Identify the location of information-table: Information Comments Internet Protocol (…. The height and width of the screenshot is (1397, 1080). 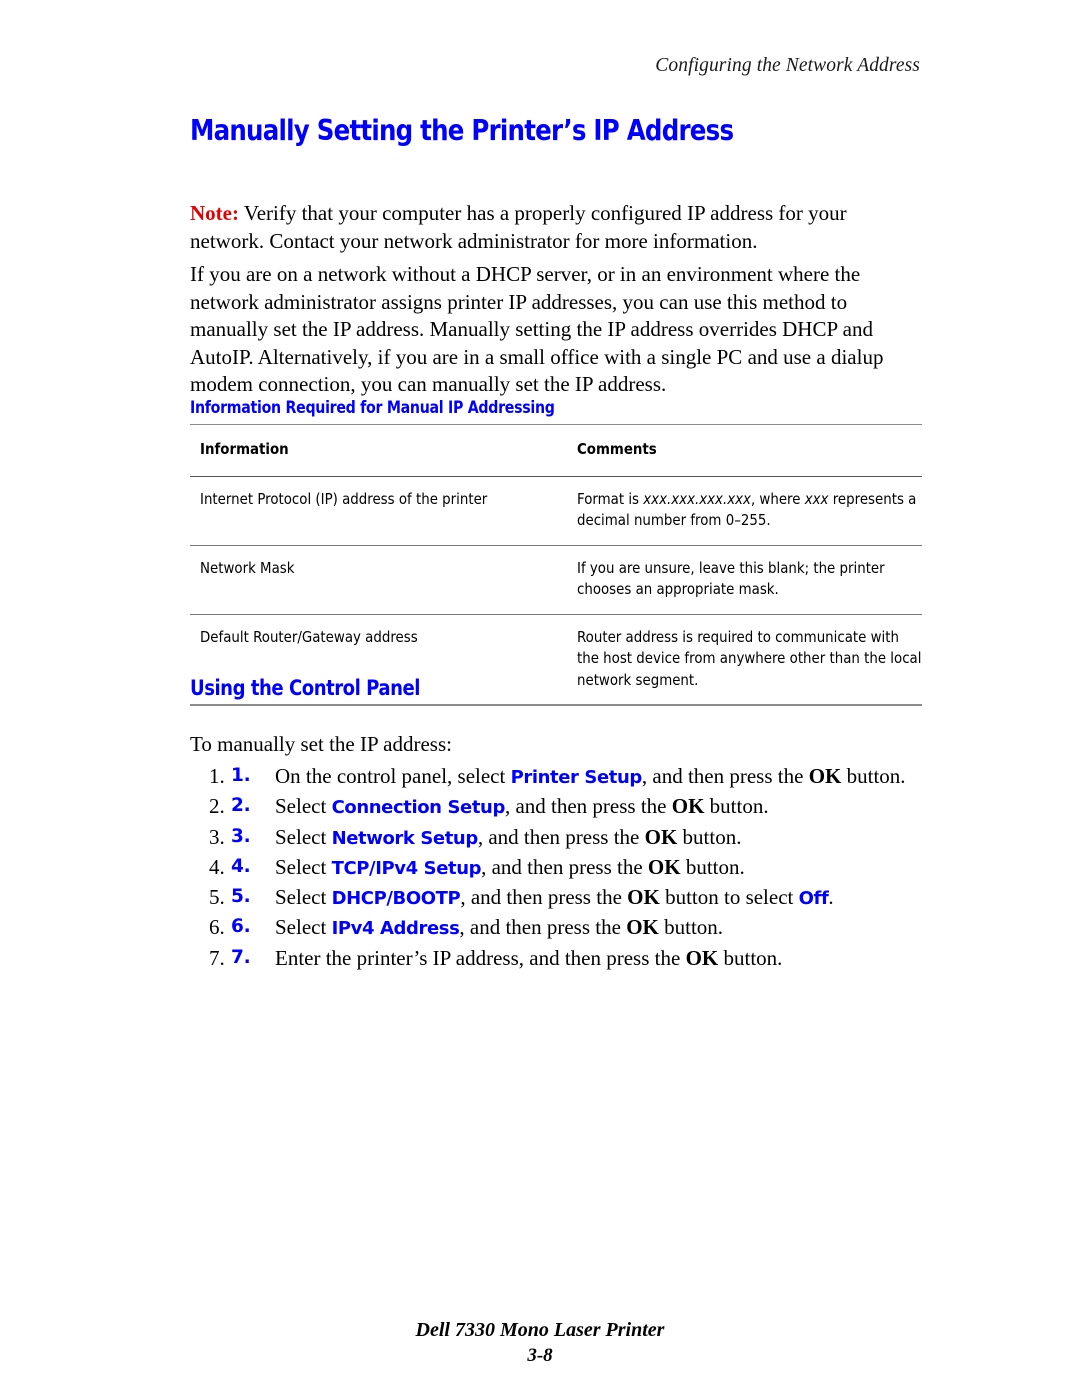
(556, 565).